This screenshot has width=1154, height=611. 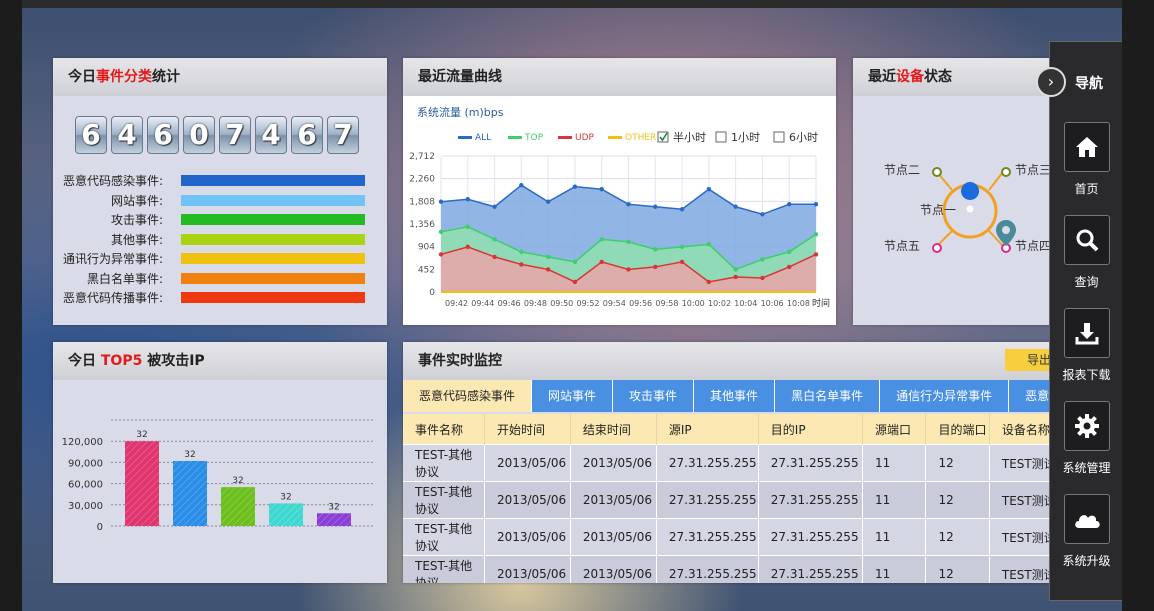 What do you see at coordinates (996, 181) in the screenshot?
I see `link-line` at bounding box center [996, 181].